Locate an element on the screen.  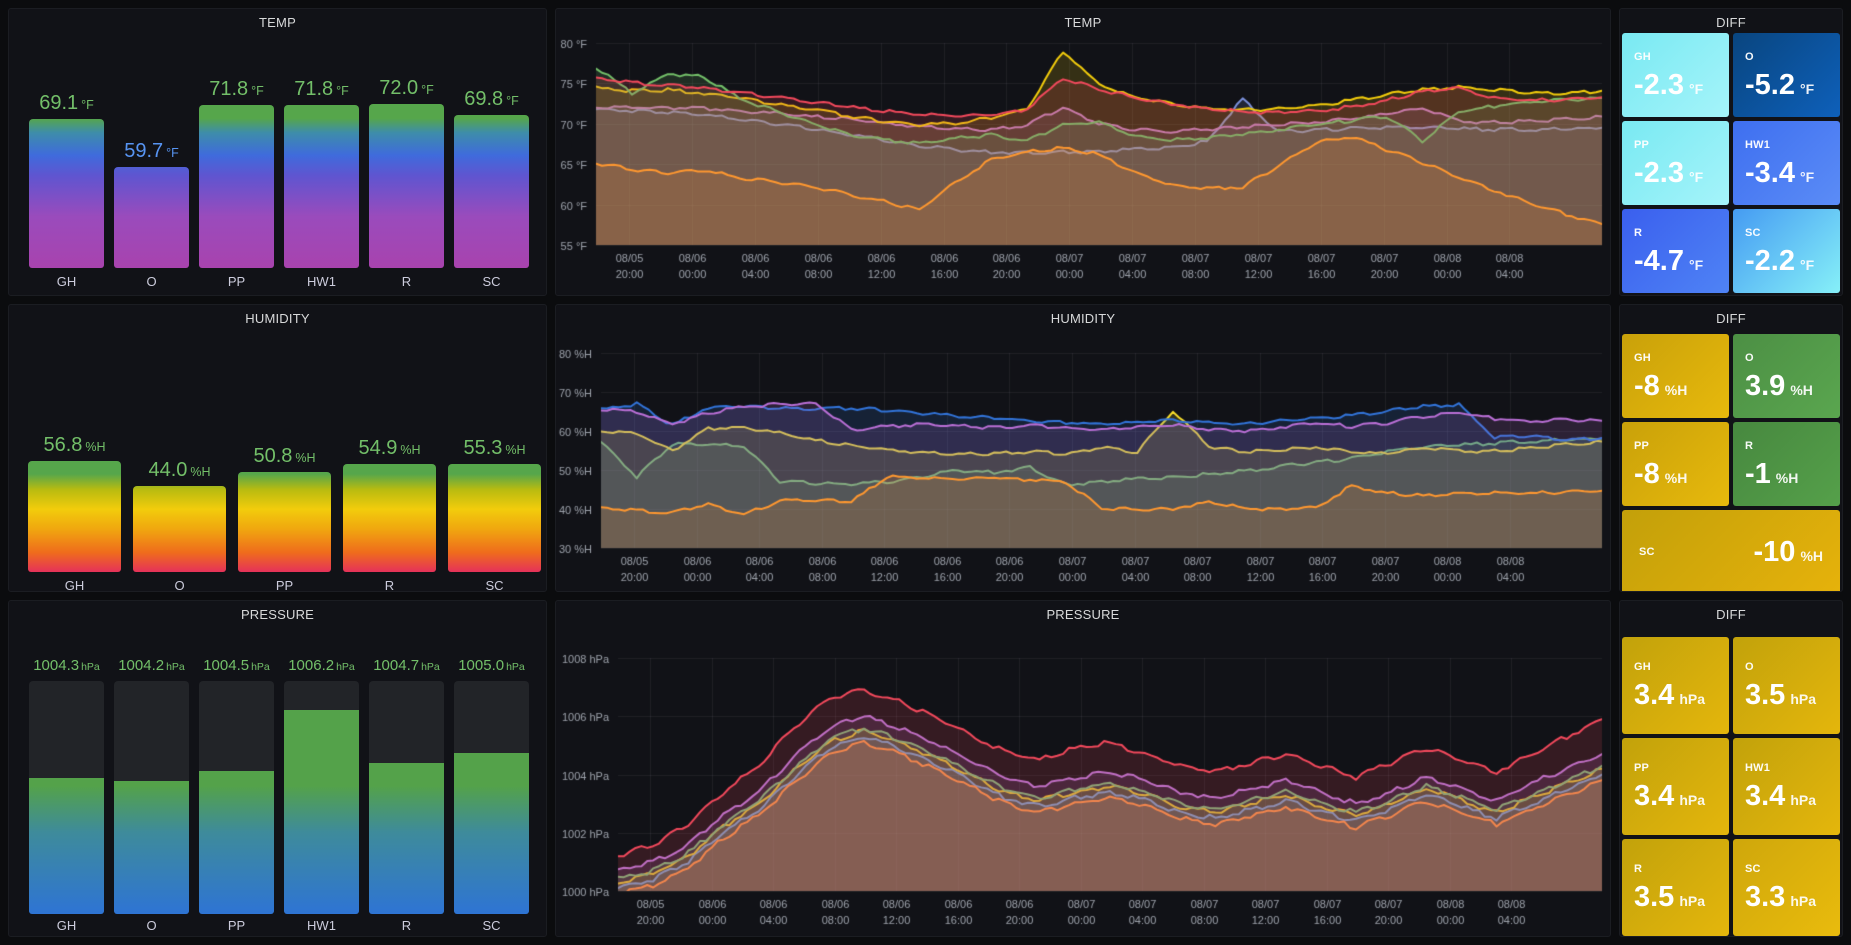
diff-tile-value: -5.2 °F is located at coordinates (1780, 84).